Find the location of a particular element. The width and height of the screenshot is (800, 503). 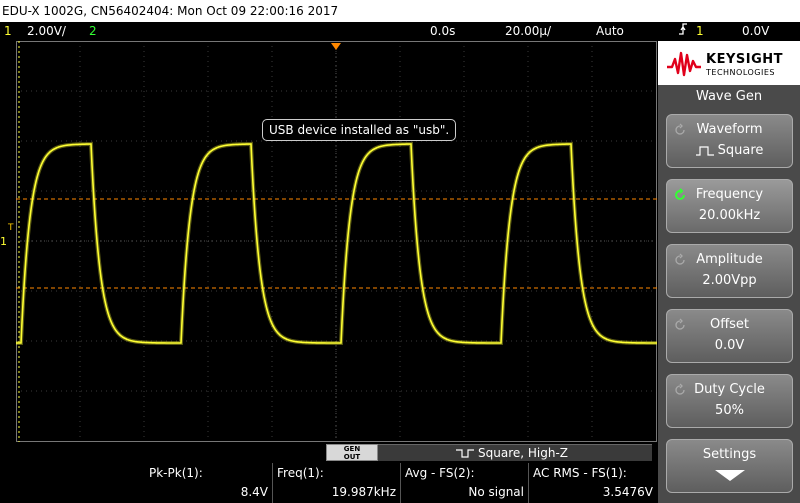

keysight-logo: KEYSIGHT TECHNOLOGIES is located at coordinates (729, 63).